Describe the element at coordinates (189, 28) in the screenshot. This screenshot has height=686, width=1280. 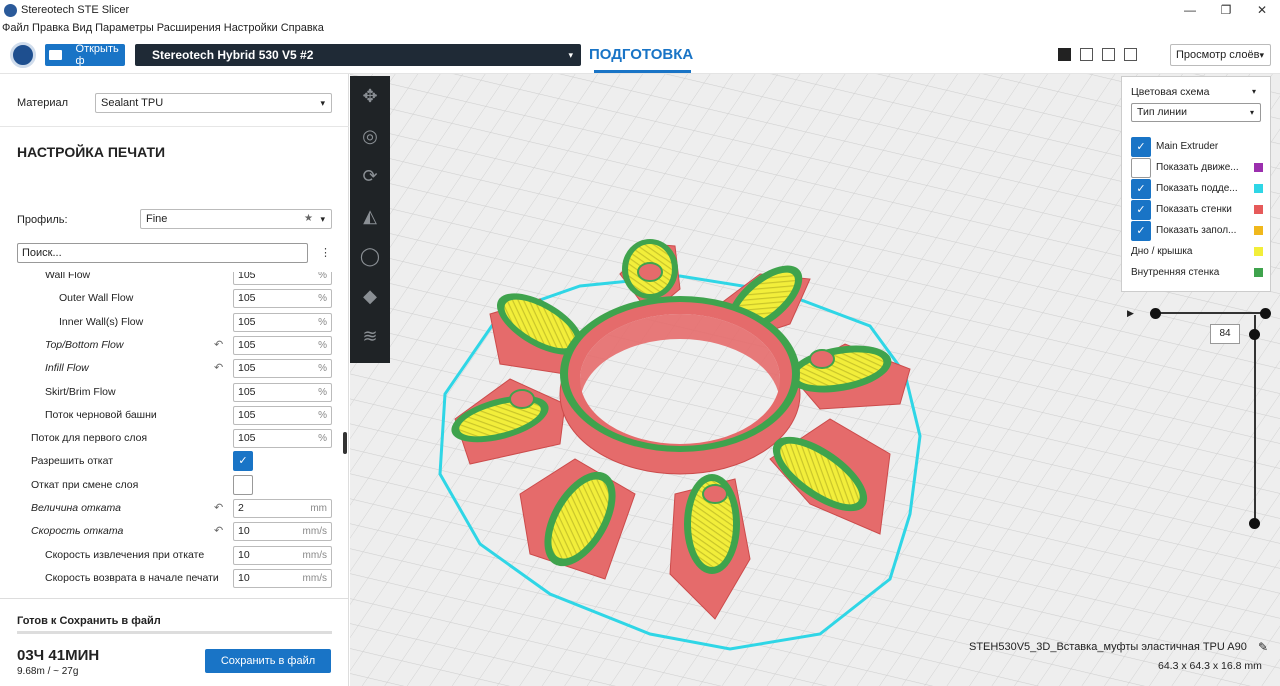
I see `menu-extensions: Расширения` at that location.